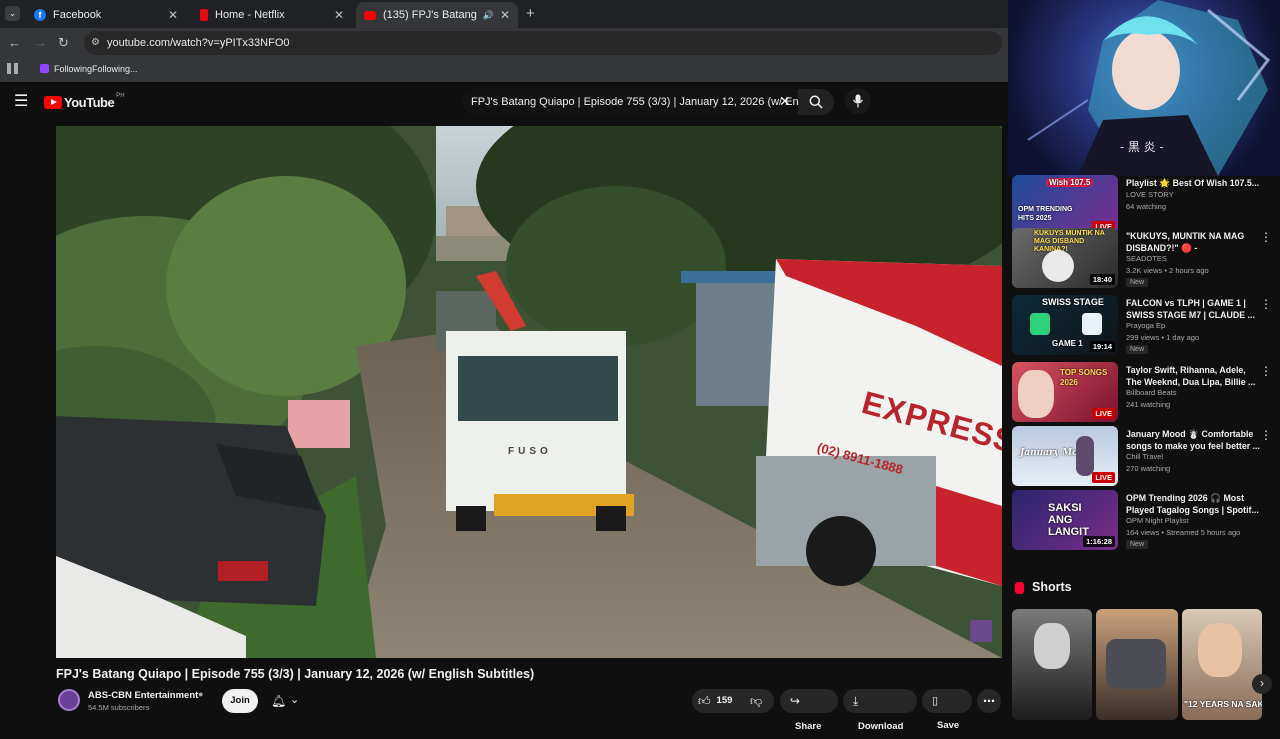  I want to click on thumbnail: January Mood LIVE, so click(1065, 456).